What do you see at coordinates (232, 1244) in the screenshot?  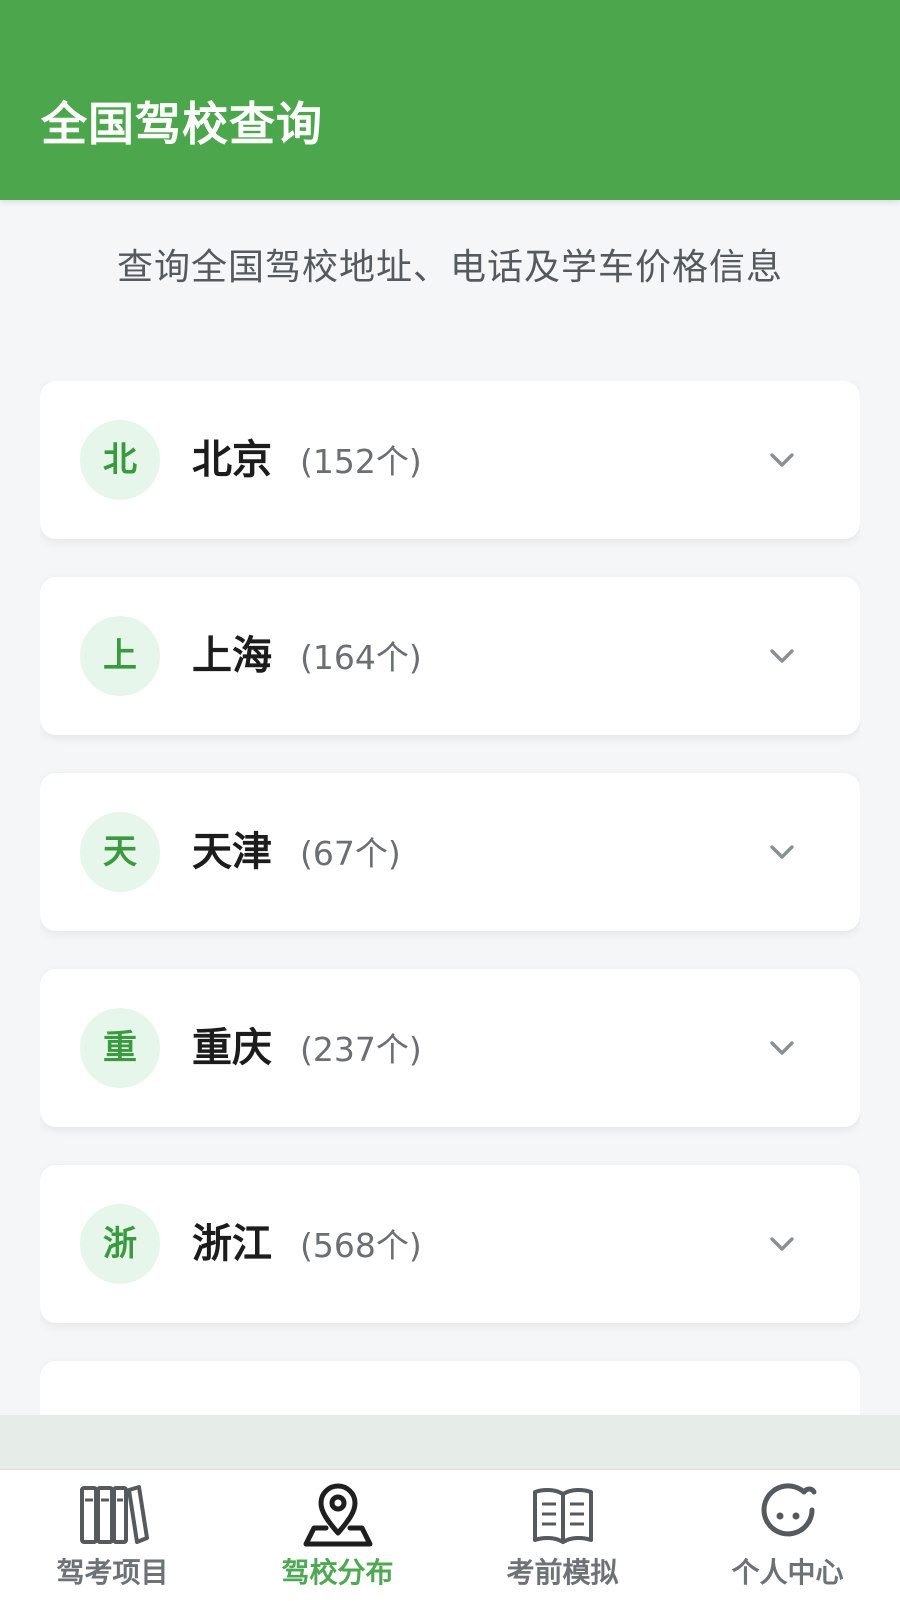 I see `city-name: 浙江` at bounding box center [232, 1244].